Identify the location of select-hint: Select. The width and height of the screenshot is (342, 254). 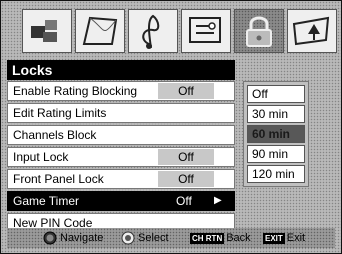
(145, 238).